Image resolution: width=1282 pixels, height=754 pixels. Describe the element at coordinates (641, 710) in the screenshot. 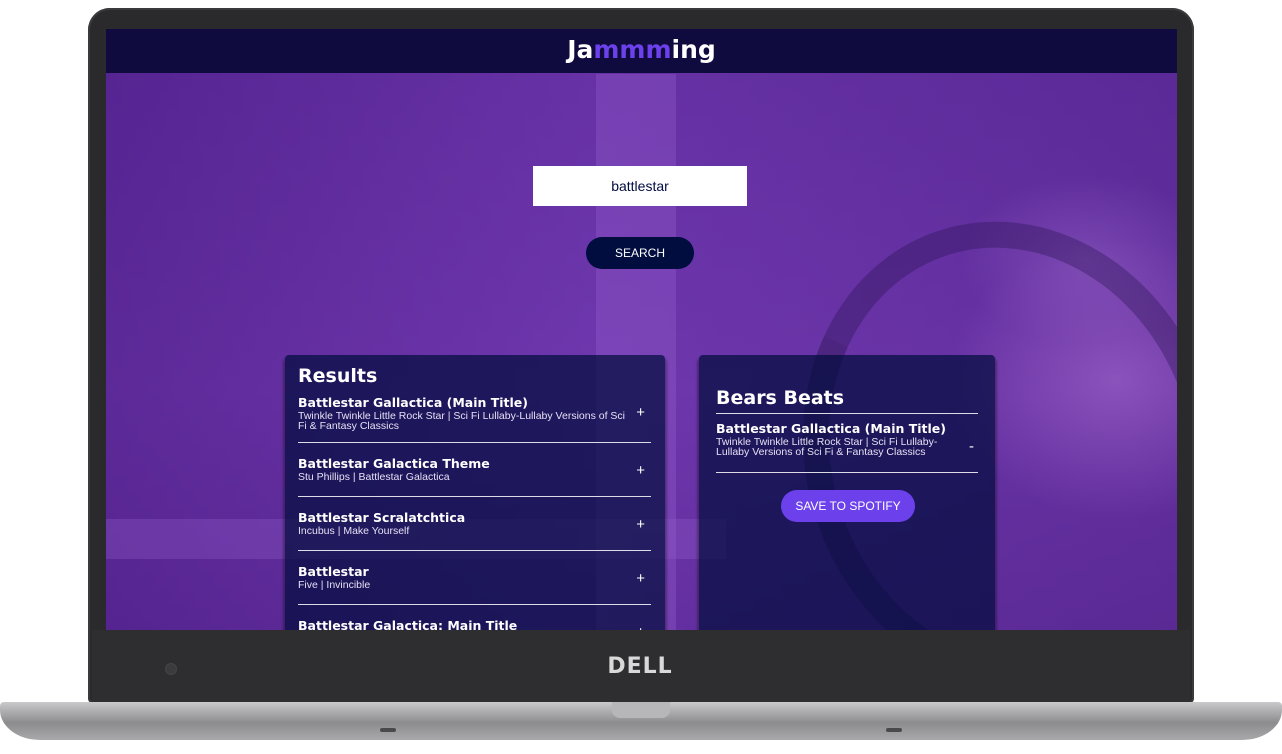

I see `laptop-notch` at that location.